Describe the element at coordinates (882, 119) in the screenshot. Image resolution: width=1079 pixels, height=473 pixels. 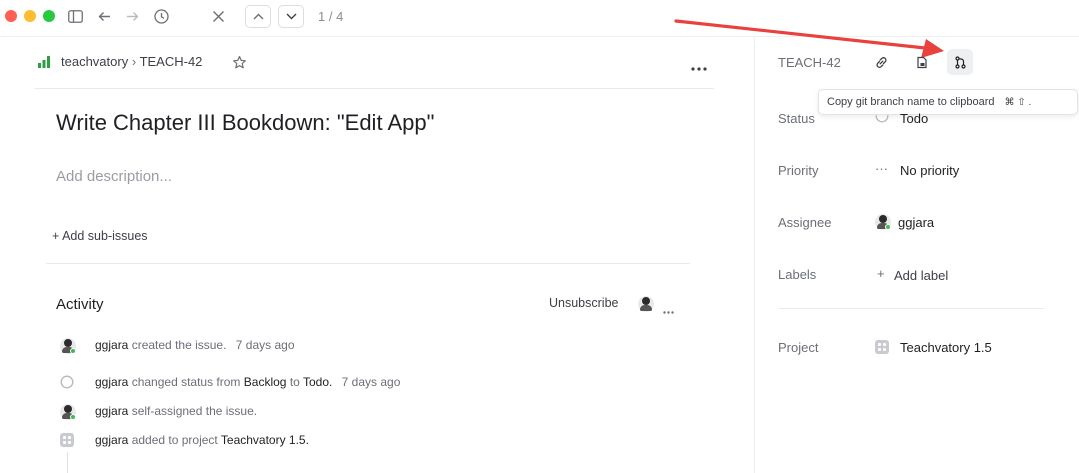
I see `status-todo-icon` at that location.